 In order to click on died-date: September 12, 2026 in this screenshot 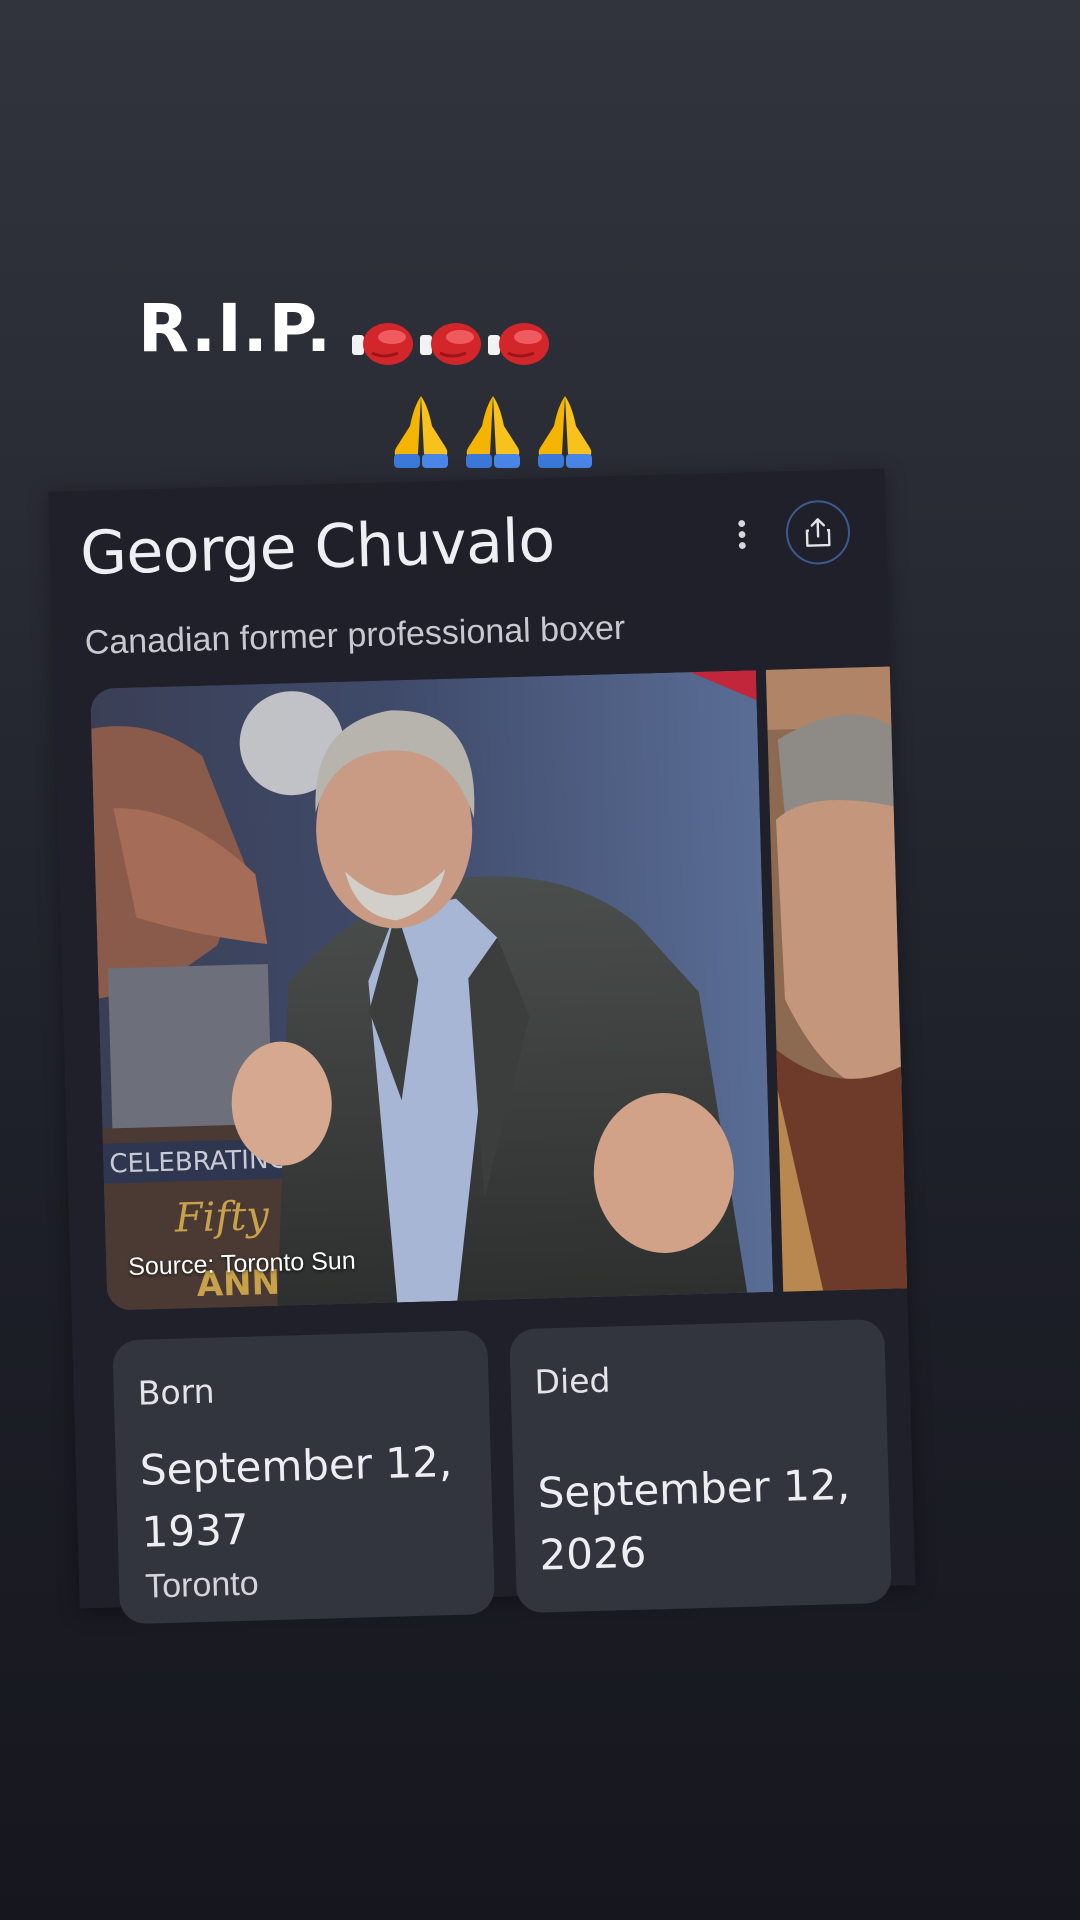, I will do `click(694, 1519)`.